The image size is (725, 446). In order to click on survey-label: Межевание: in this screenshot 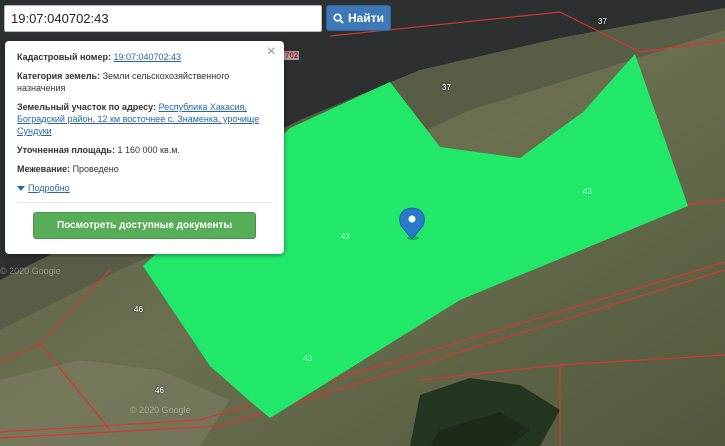, I will do `click(44, 169)`.